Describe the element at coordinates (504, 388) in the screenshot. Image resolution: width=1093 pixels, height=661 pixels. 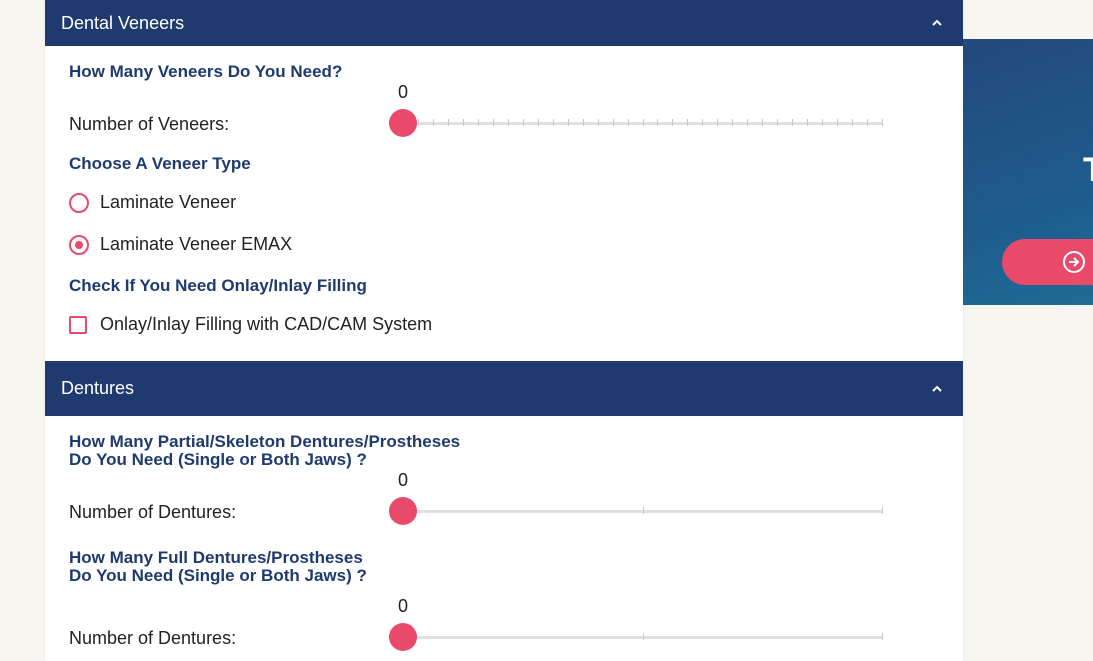
I see `section-header-dentures: Dentures` at that location.